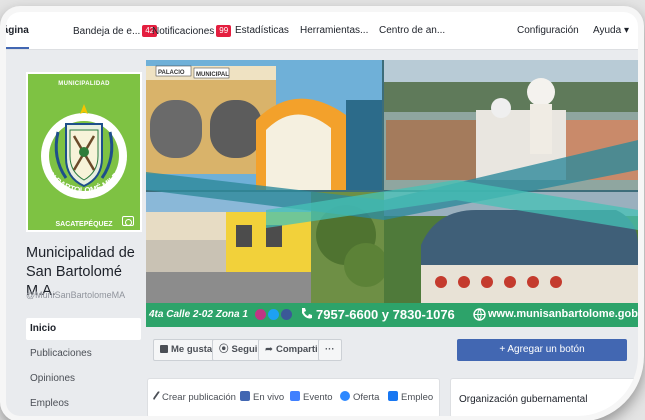  I want to click on help-menu: Ayuda ▾, so click(611, 30).